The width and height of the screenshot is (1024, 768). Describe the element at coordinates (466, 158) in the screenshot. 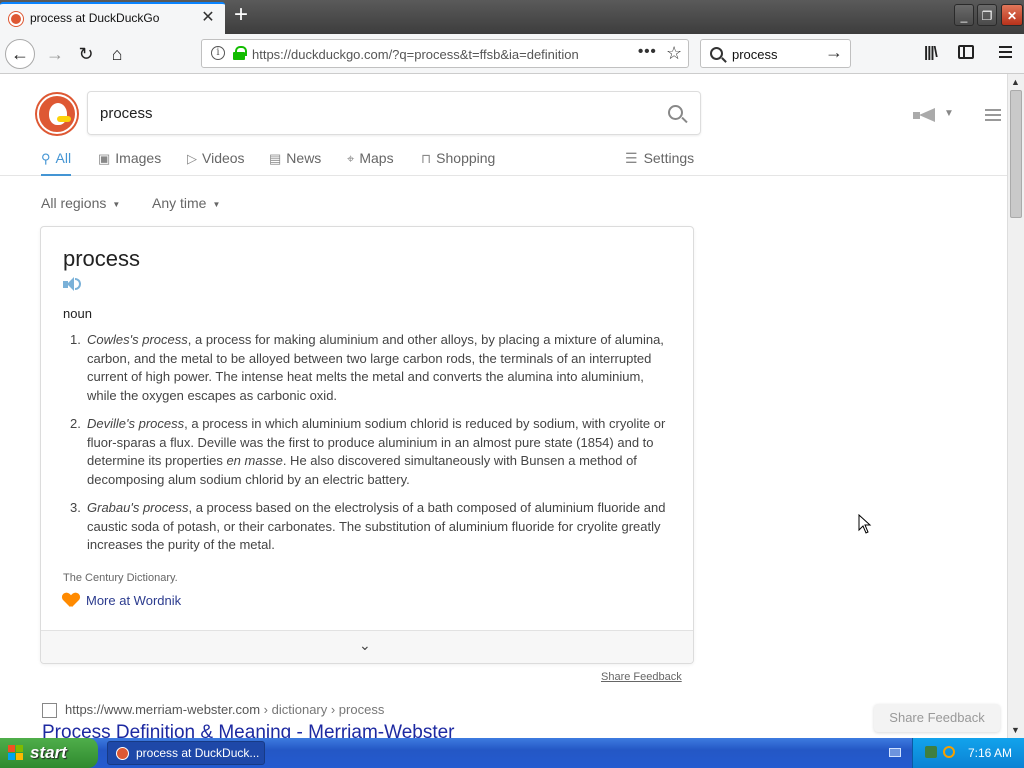

I see `tab-label: Shopping` at that location.